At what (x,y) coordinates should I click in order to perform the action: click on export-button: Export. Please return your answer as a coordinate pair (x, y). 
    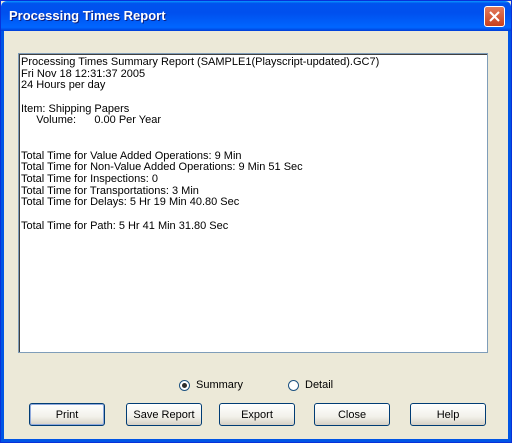
    Looking at the image, I should click on (257, 414).